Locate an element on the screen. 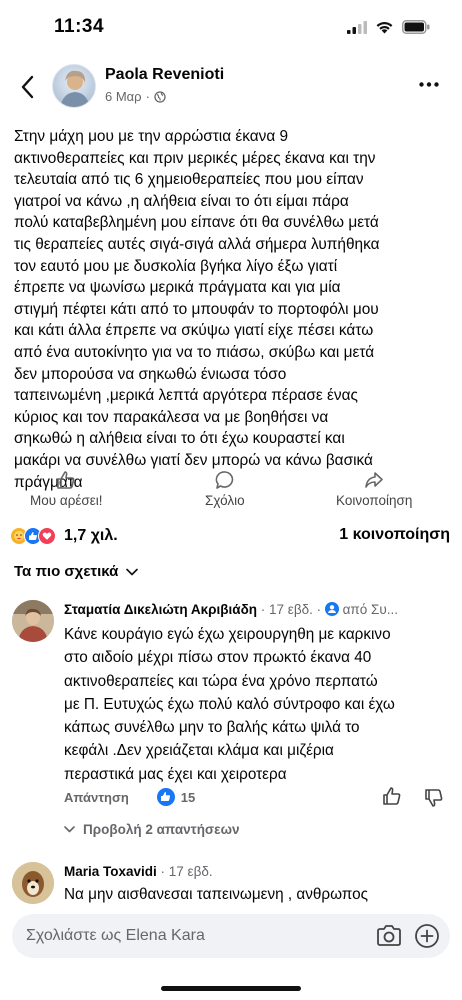 The height and width of the screenshot is (1000, 462). status-icons is located at coordinates (388, 27).